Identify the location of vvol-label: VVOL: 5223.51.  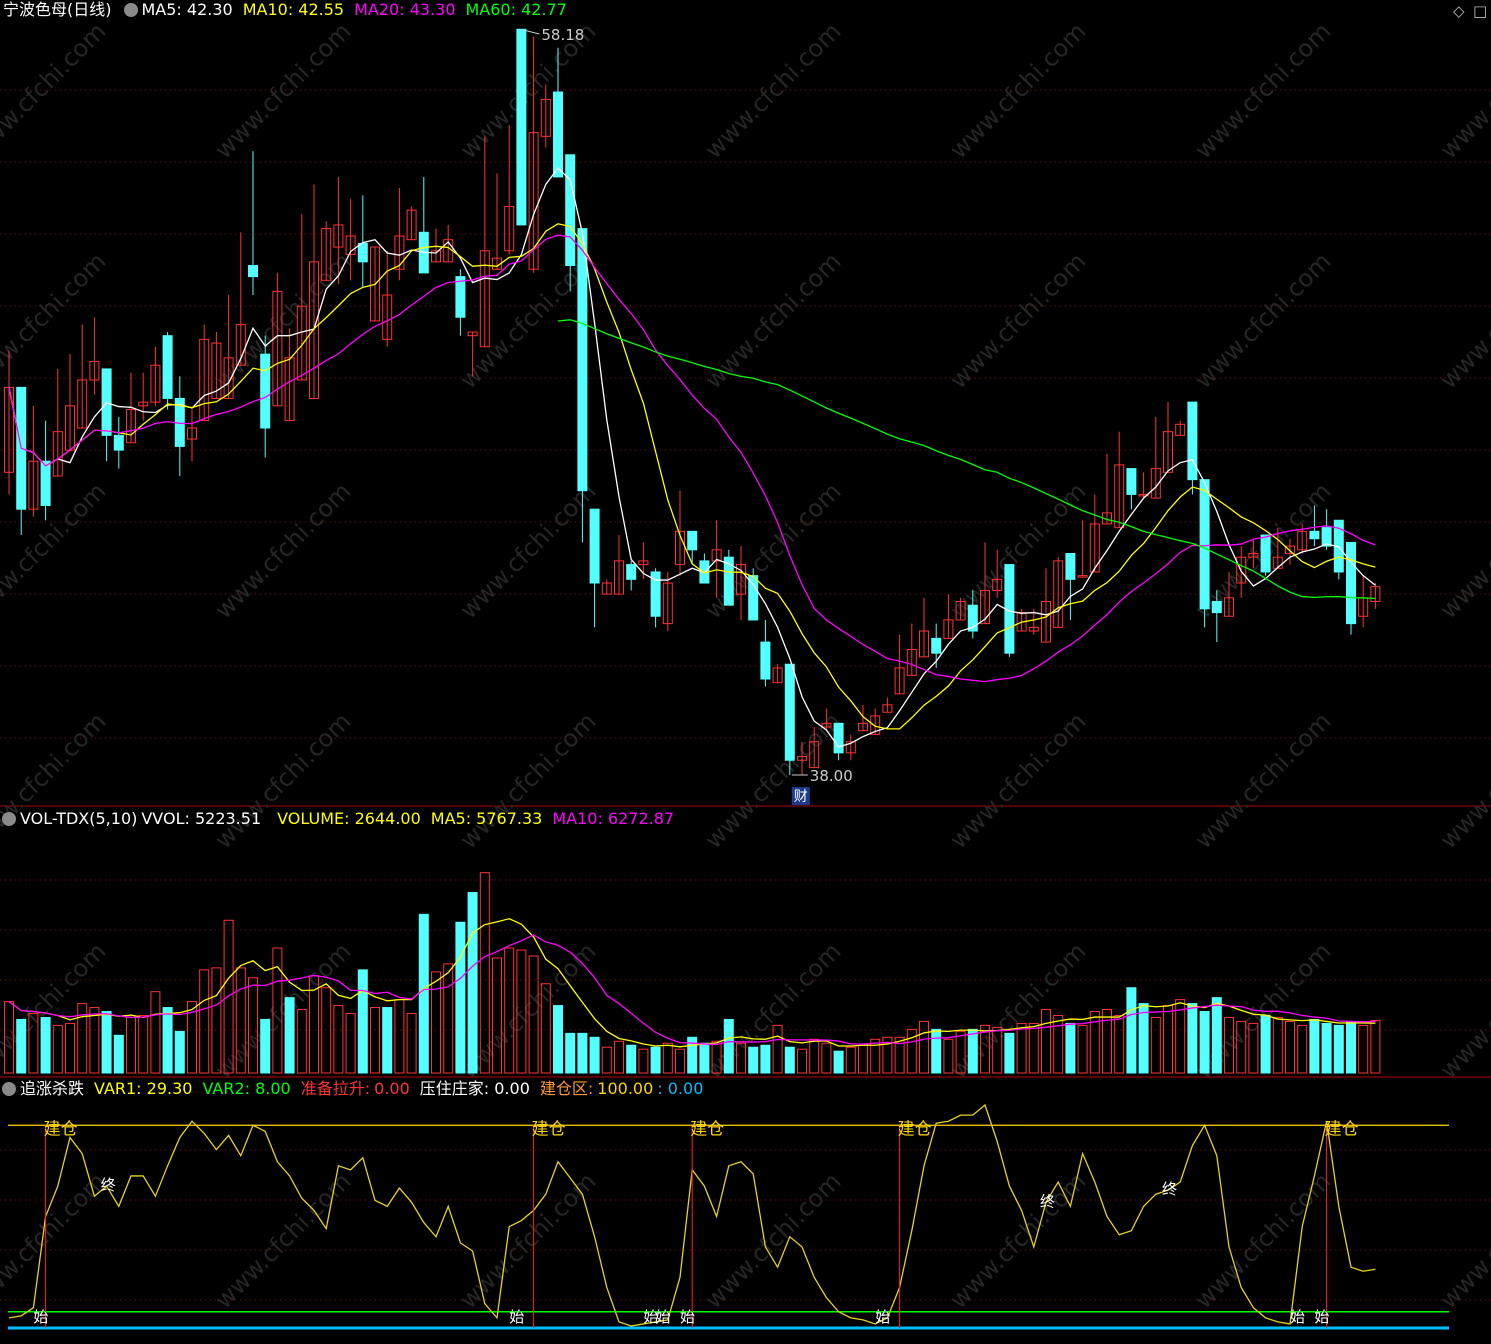
(201, 818).